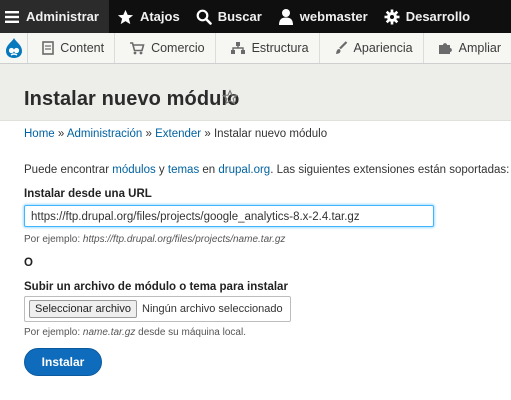 This screenshot has width=511, height=400. I want to click on hint-suffix: desde su máquina local., so click(192, 332).